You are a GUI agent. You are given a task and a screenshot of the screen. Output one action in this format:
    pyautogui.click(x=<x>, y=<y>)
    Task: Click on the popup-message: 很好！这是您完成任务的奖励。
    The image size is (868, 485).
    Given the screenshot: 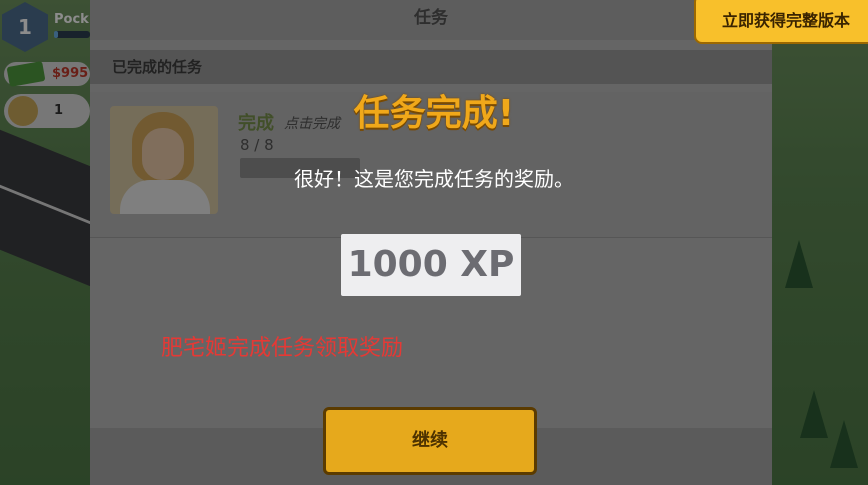 What is the action you would take?
    pyautogui.click(x=434, y=179)
    